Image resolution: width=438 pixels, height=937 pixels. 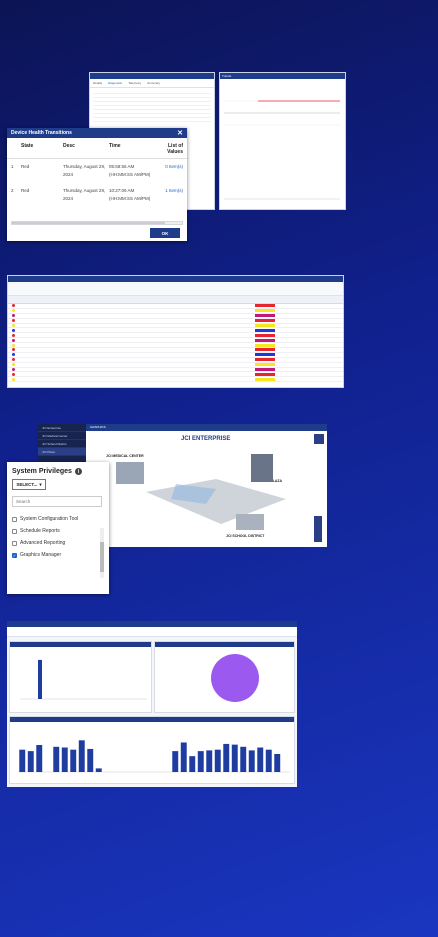 What do you see at coordinates (282, 150) in the screenshot?
I see `trend-chart` at bounding box center [282, 150].